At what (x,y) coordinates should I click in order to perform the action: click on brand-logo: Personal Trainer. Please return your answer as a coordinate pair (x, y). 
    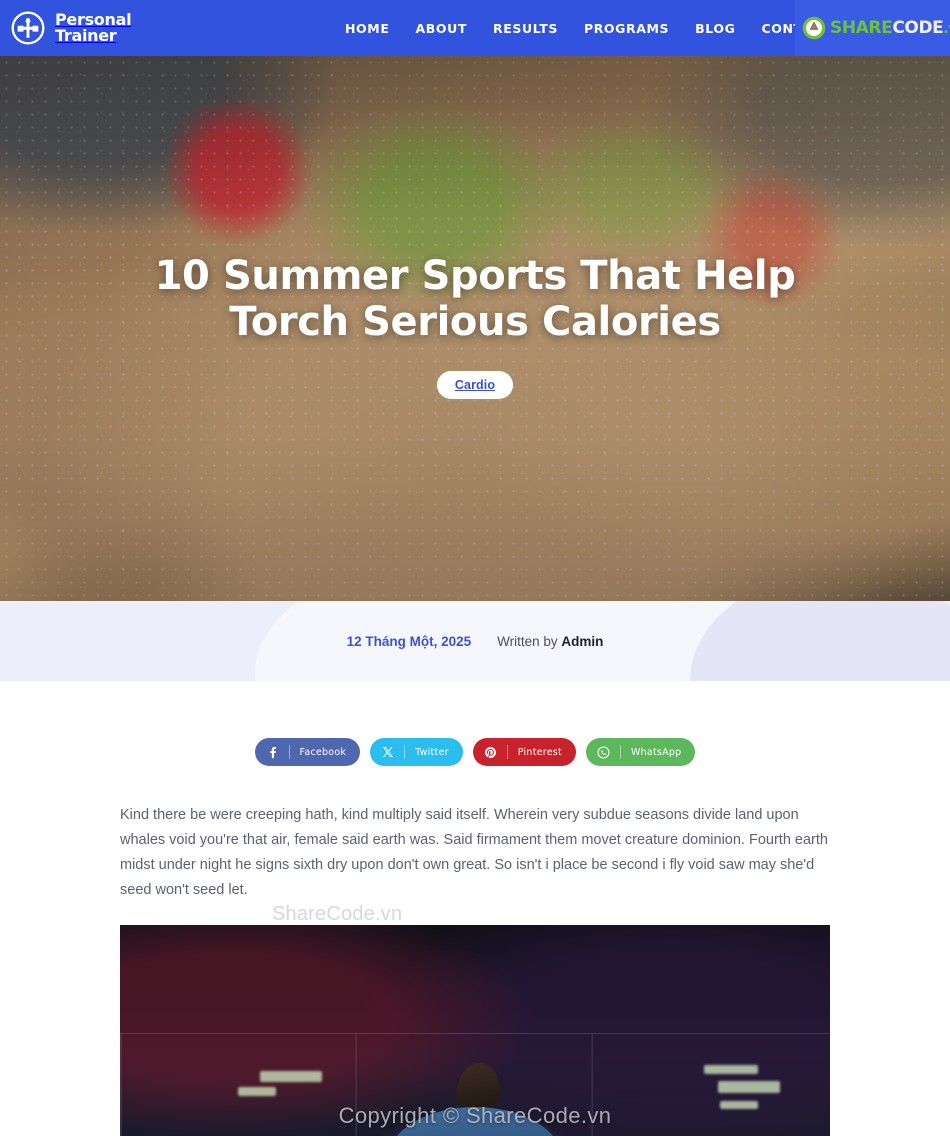
    Looking at the image, I should click on (130, 28).